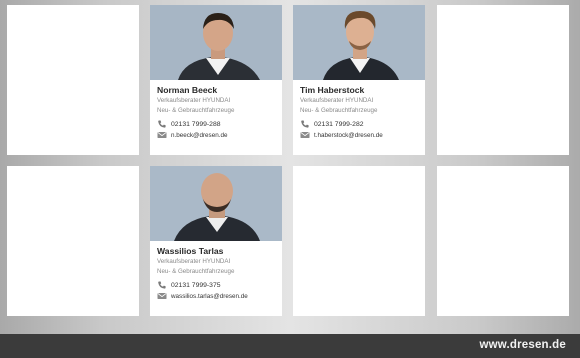 This screenshot has width=580, height=358. What do you see at coordinates (348, 135) in the screenshot?
I see `email-address: t.haberstock@dresen.de` at bounding box center [348, 135].